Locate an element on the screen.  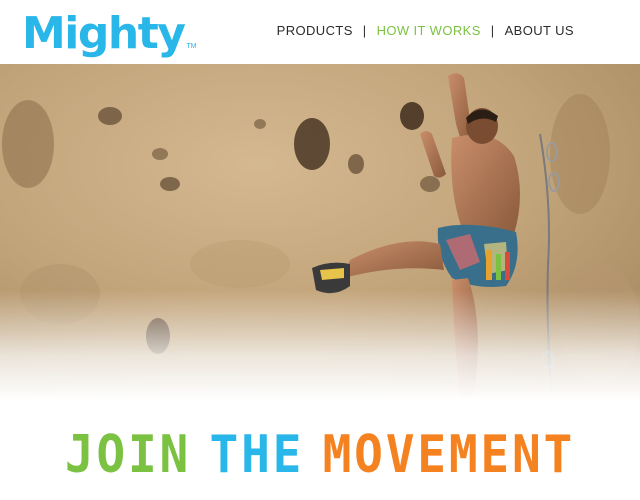
nav-how-it-works: HOW IT WORKS is located at coordinates (429, 30).